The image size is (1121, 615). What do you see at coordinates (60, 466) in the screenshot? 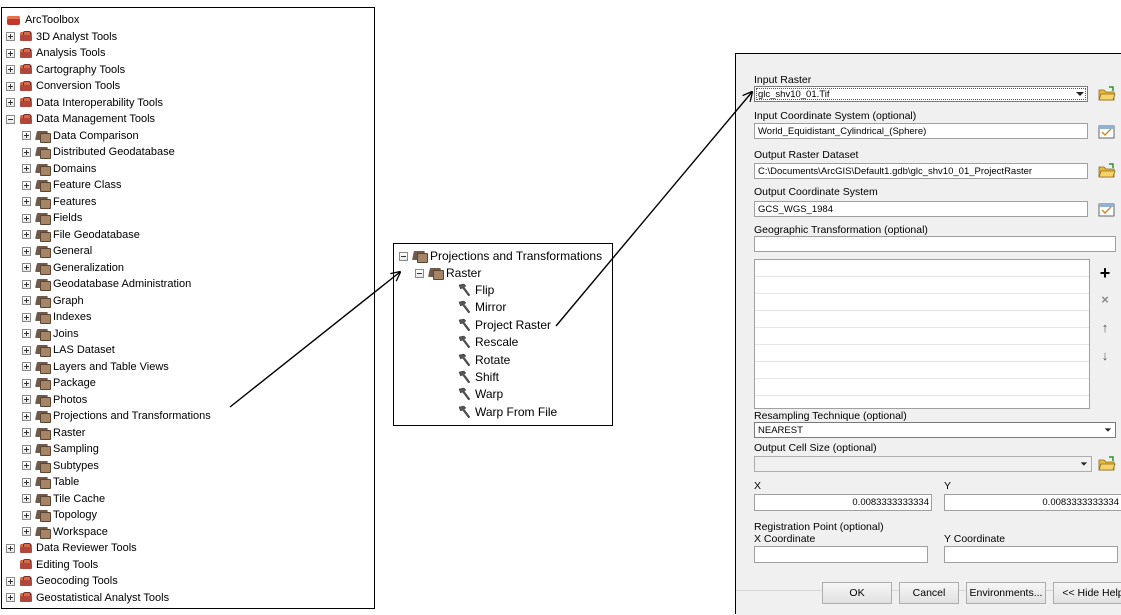
I see `tree-item-subtypes: Subtypes` at bounding box center [60, 466].